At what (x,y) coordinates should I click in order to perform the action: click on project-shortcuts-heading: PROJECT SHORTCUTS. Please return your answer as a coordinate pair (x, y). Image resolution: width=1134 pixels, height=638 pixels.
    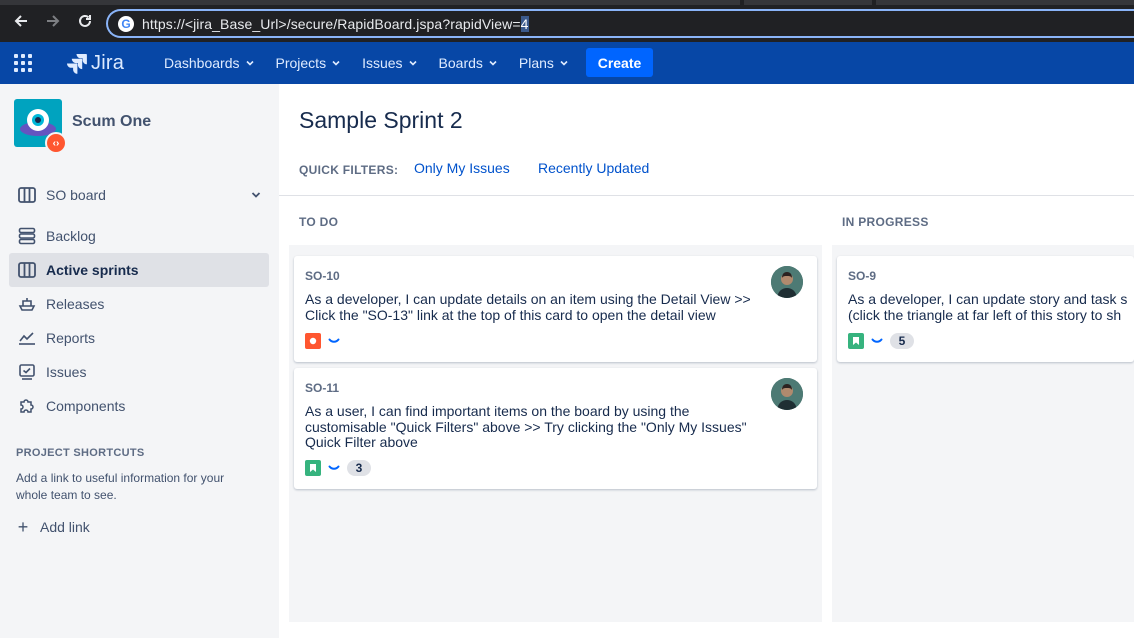
    Looking at the image, I should click on (80, 453).